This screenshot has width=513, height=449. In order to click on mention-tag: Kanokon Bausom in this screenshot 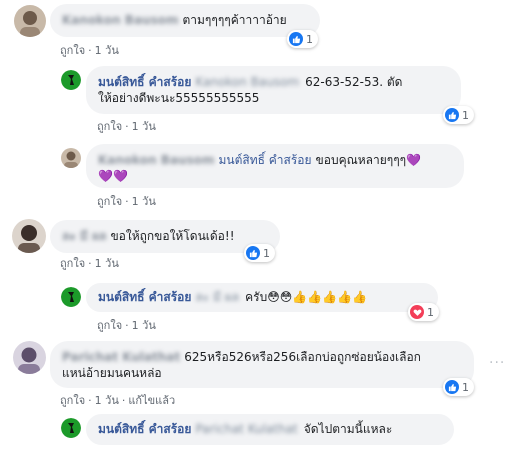, I will do `click(247, 82)`.